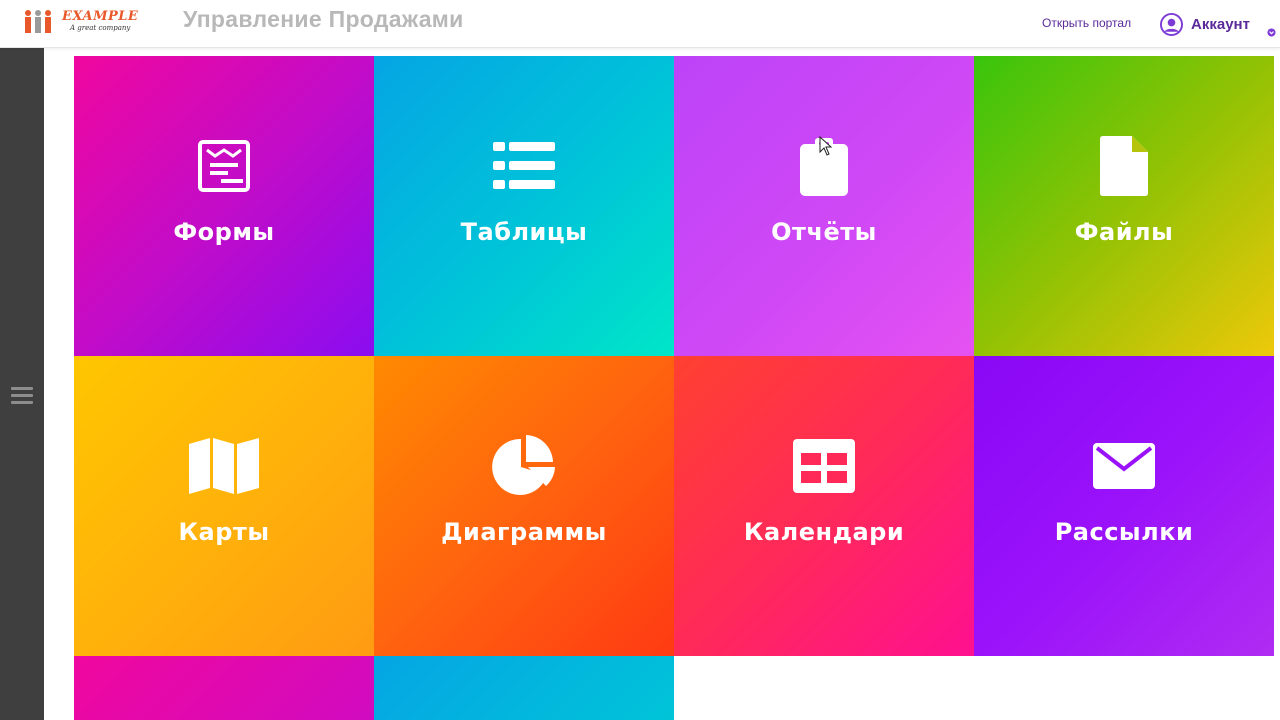 The width and height of the screenshot is (1280, 720). Describe the element at coordinates (1171, 24) in the screenshot. I see `user-avatar-icon` at that location.